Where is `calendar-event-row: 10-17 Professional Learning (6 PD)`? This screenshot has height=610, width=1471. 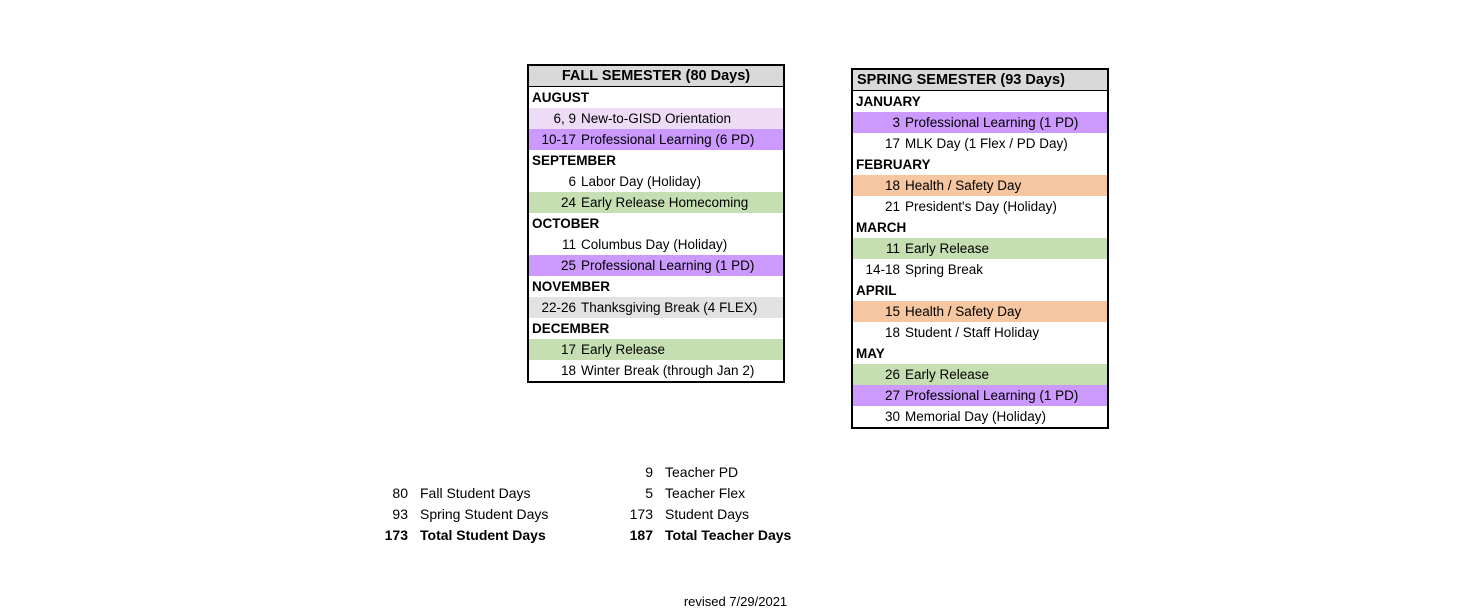 calendar-event-row: 10-17 Professional Learning (6 PD) is located at coordinates (656, 139).